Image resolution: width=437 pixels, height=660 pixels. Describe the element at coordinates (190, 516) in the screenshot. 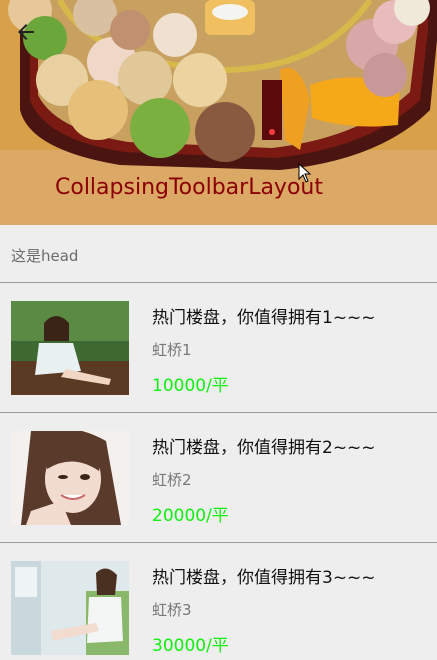

I see `item-price: 20000/平` at that location.